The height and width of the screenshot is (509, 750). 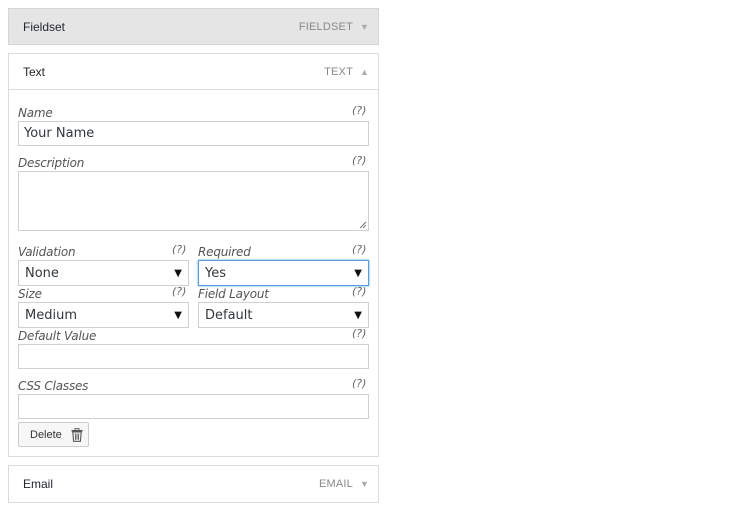 What do you see at coordinates (53, 386) in the screenshot?
I see `css-classes-label: CSS Classes` at bounding box center [53, 386].